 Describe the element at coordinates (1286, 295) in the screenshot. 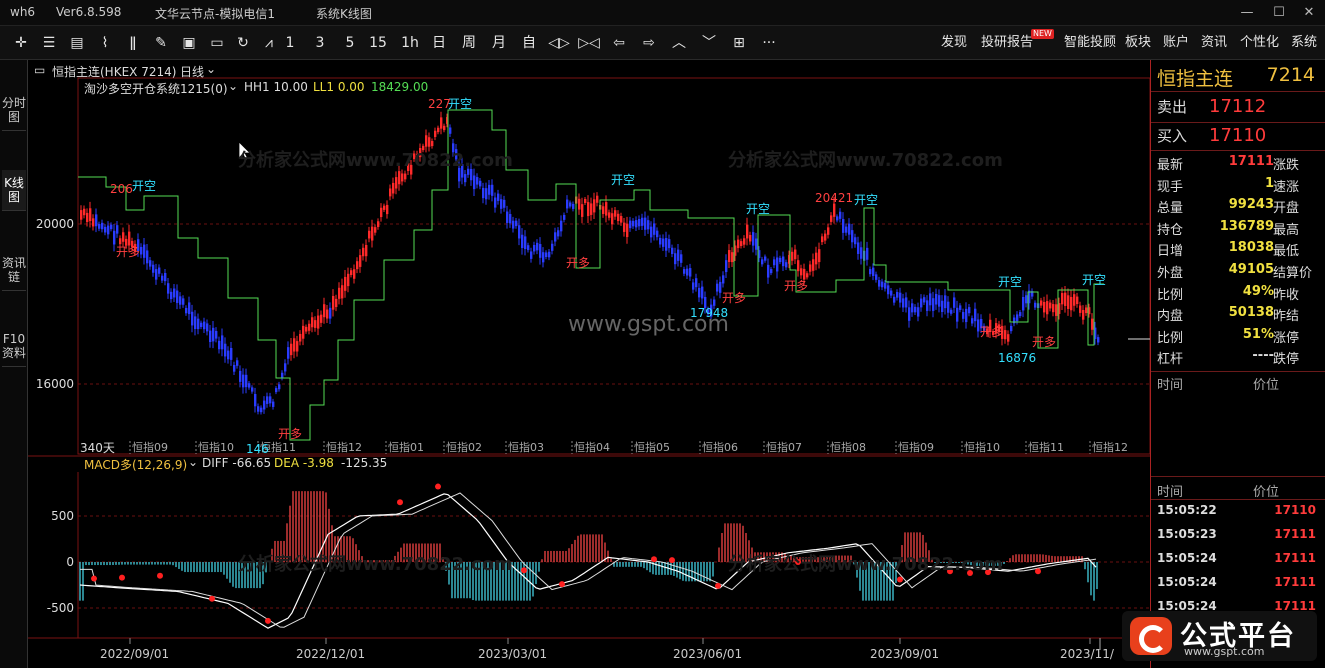

I see `quote-row-right-label: 昨收` at that location.